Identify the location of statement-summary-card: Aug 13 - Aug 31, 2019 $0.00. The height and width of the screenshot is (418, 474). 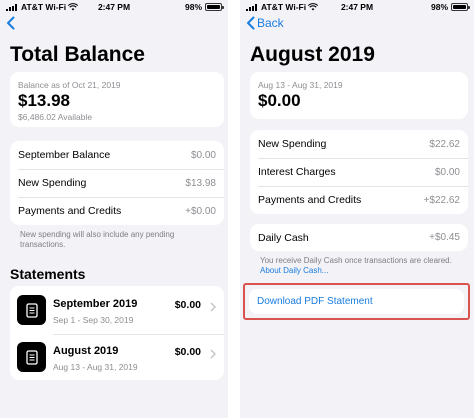
(359, 95).